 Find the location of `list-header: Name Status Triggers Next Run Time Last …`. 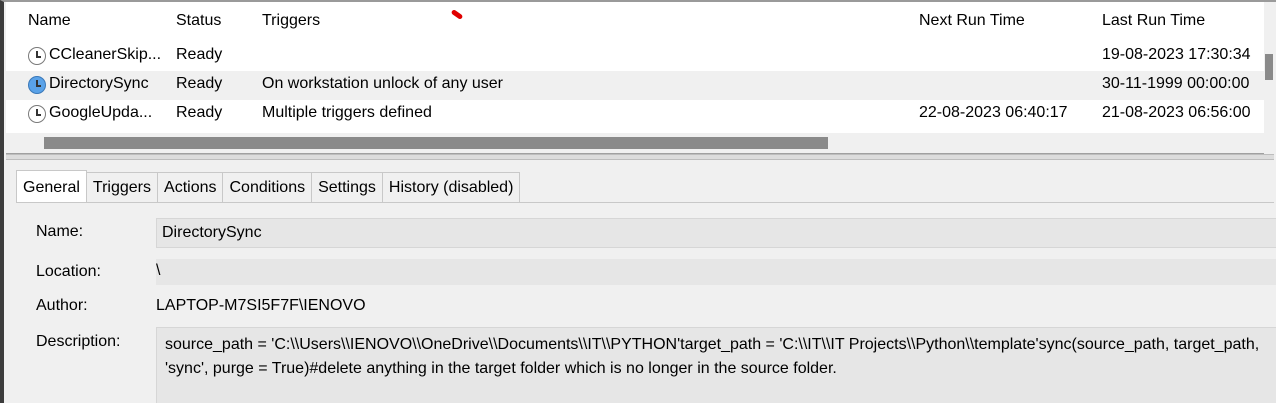

list-header: Name Status Triggers Next Run Time Last … is located at coordinates (635, 23).